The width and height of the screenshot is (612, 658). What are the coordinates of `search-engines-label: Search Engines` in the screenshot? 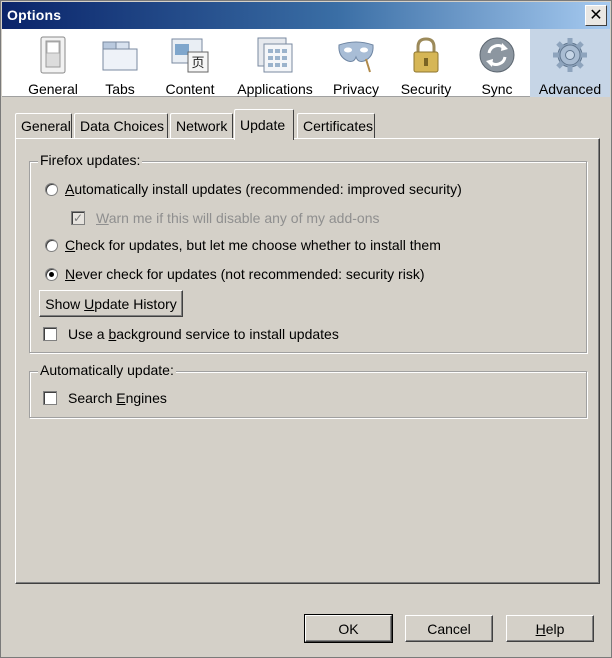 It's located at (117, 398).